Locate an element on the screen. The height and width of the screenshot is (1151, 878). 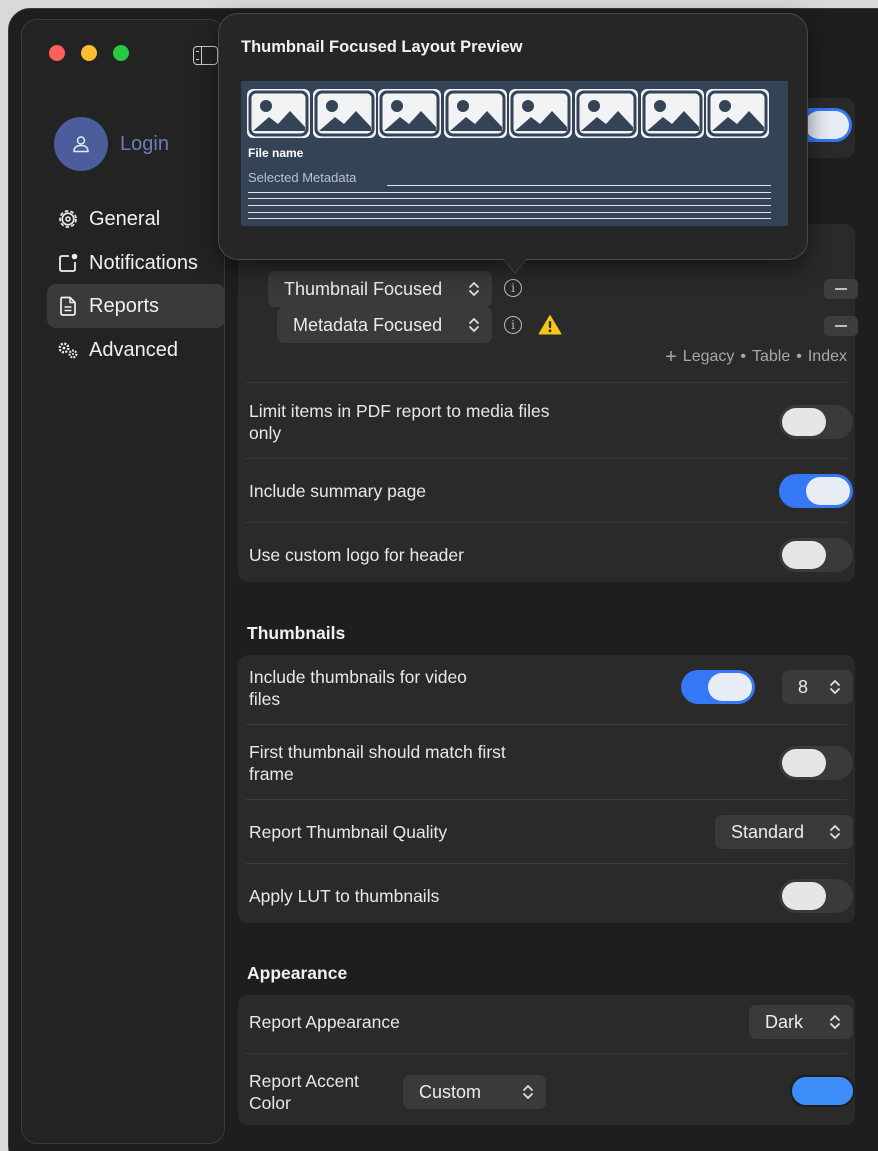
login-label: Login is located at coordinates (144, 143).